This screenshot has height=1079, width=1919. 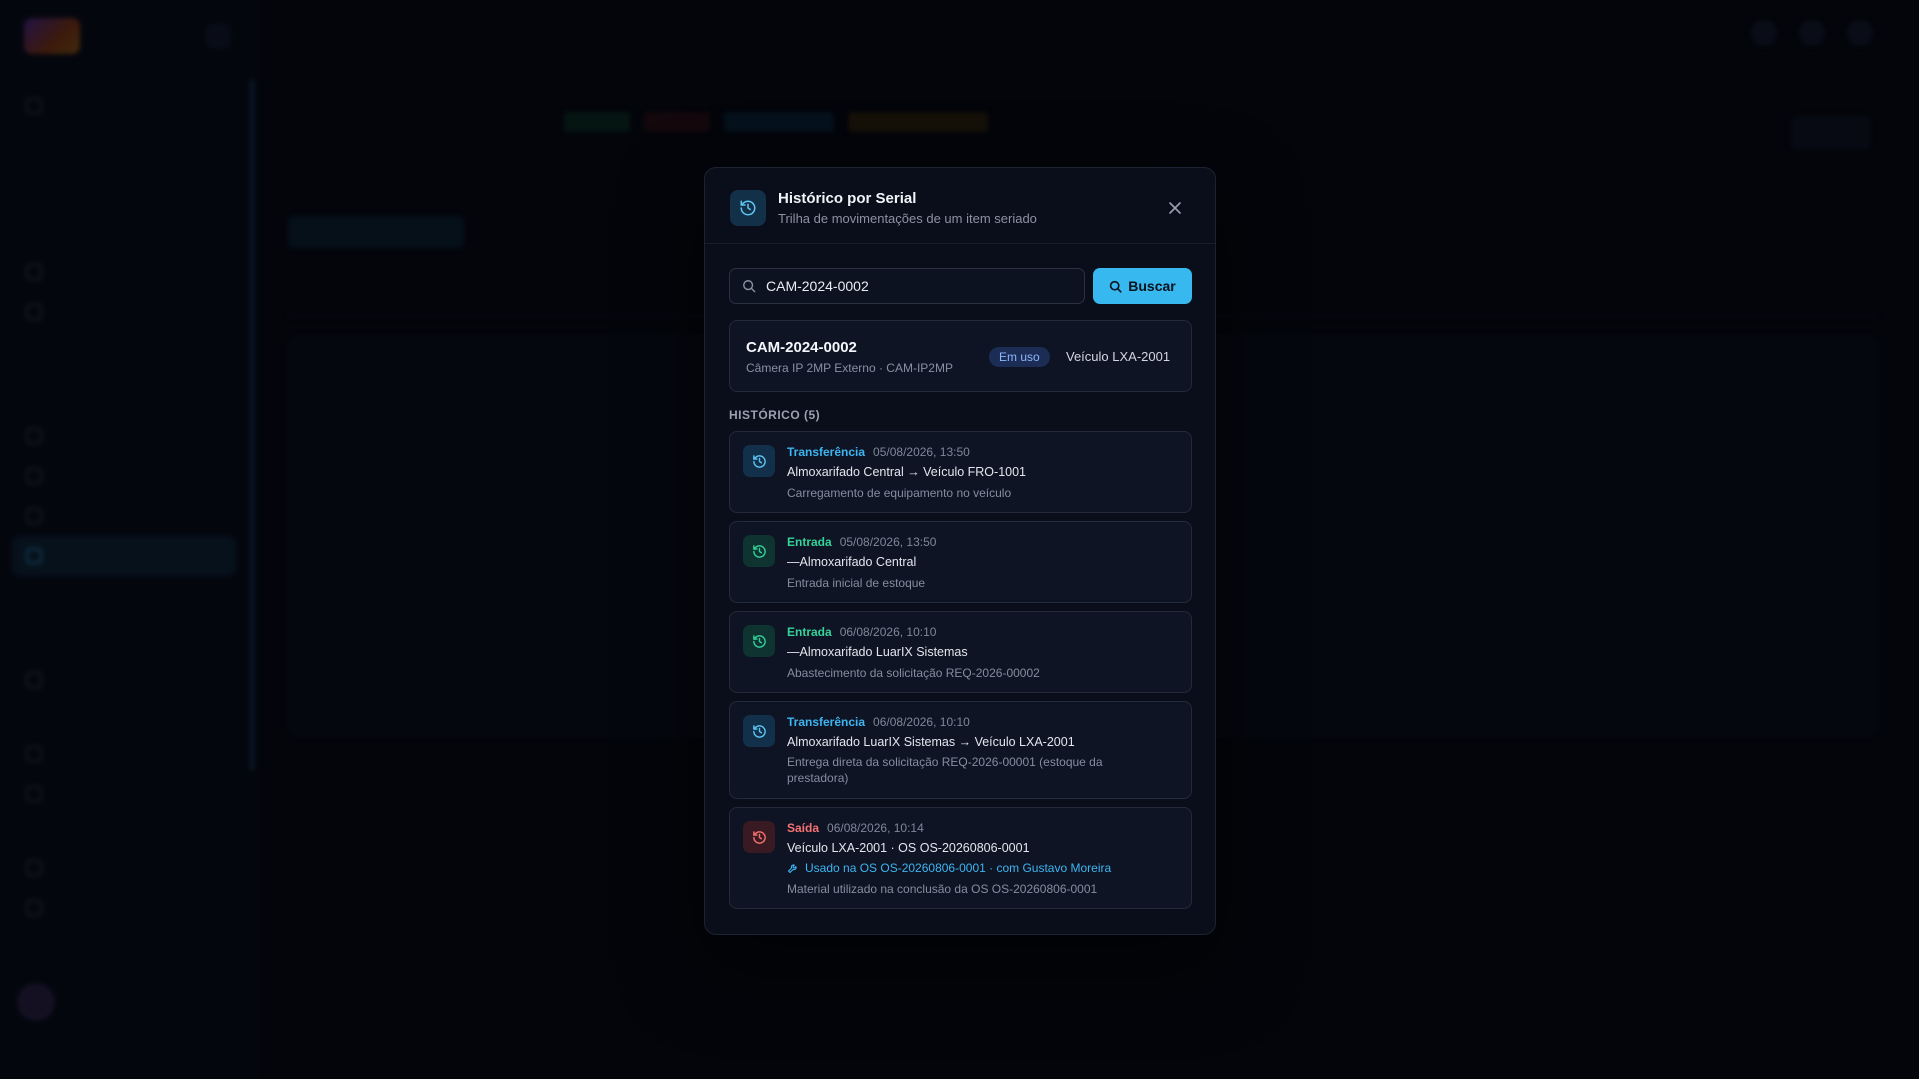 I want to click on history-route: —Almoxarifado Central, so click(x=852, y=562).